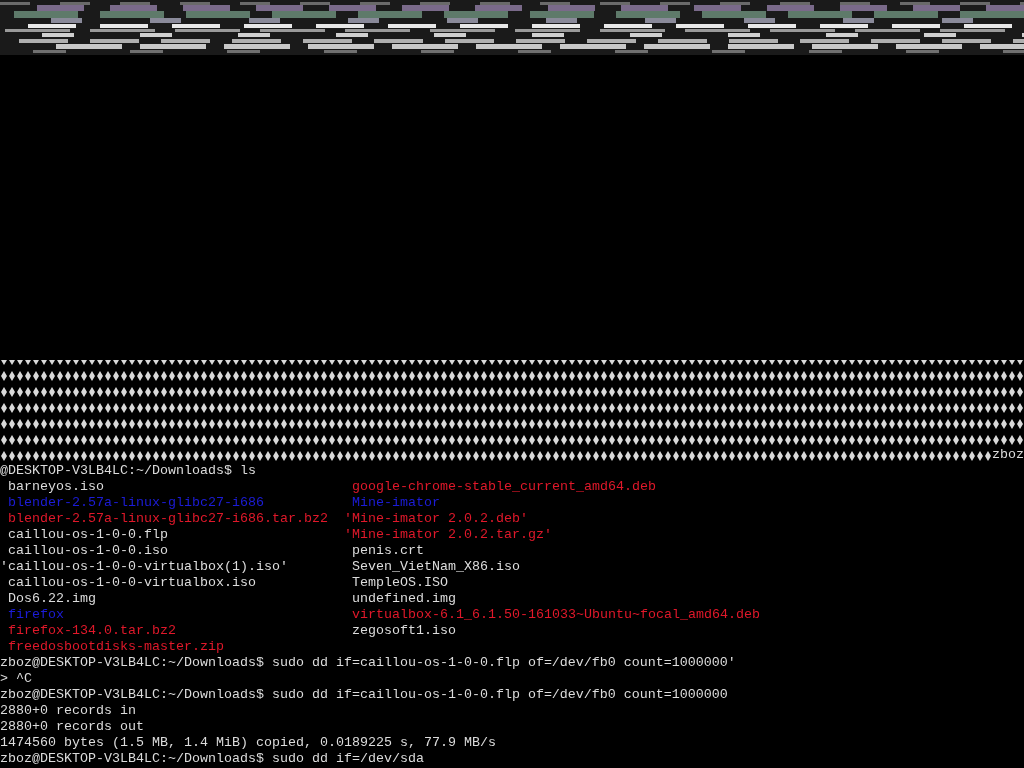  I want to click on file-name: caillou-os-1-0-0.iso, so click(88, 551).